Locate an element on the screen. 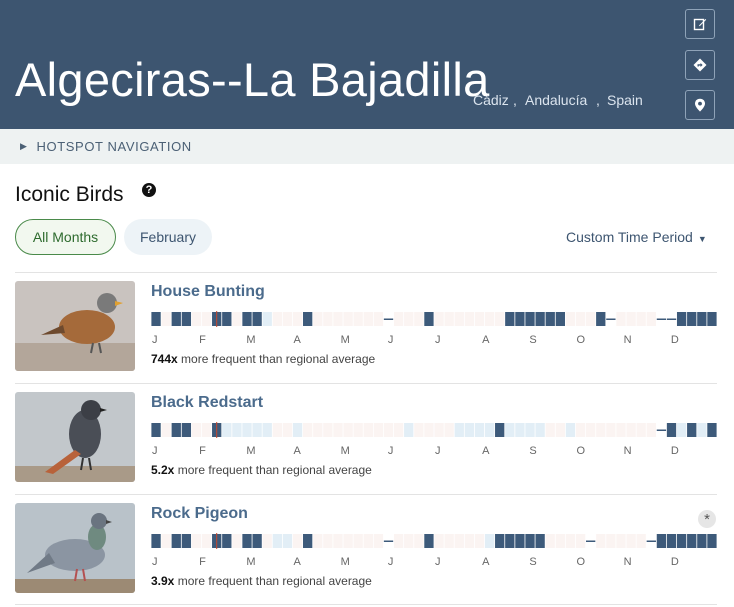 The width and height of the screenshot is (734, 607). hotspot-navigation-toggle: ▶ HOTSPOT NAVIGATION is located at coordinates (367, 146).